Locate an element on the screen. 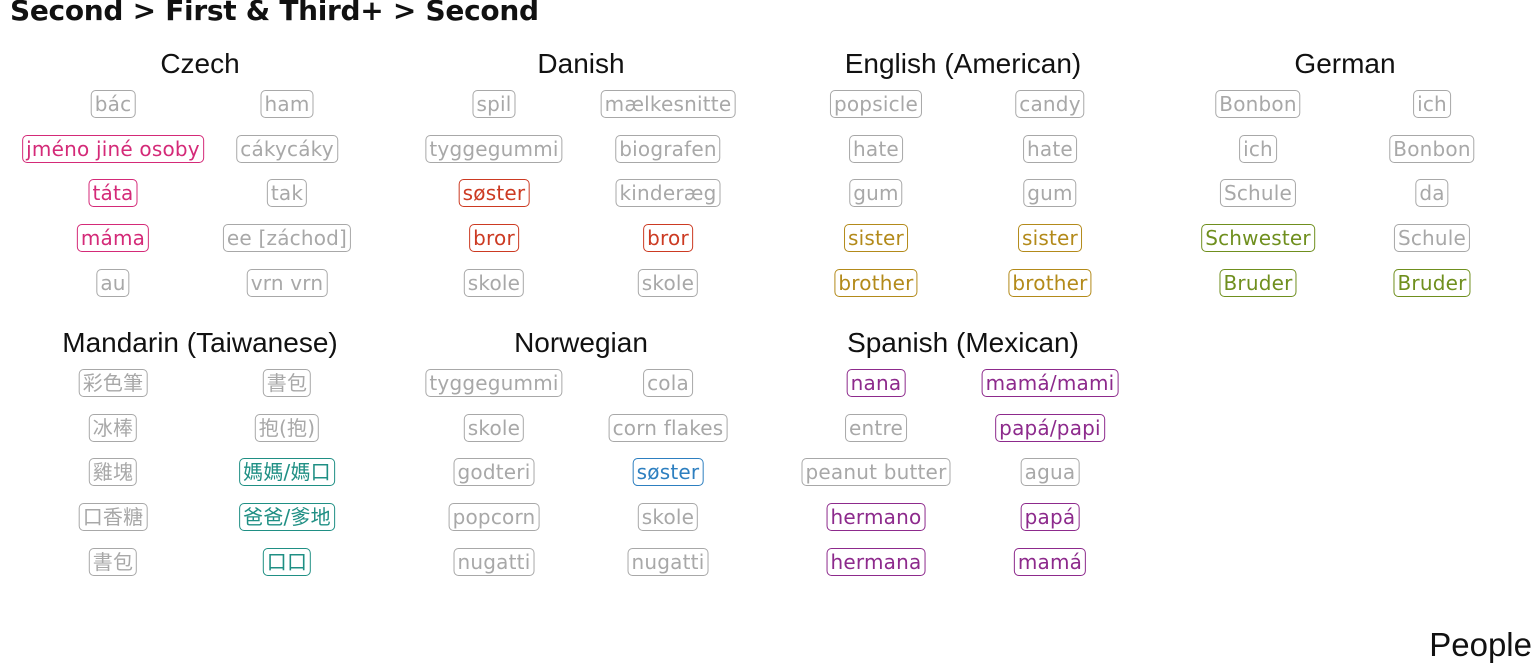  word-chip-highlighted: papá/papi is located at coordinates (1050, 428).